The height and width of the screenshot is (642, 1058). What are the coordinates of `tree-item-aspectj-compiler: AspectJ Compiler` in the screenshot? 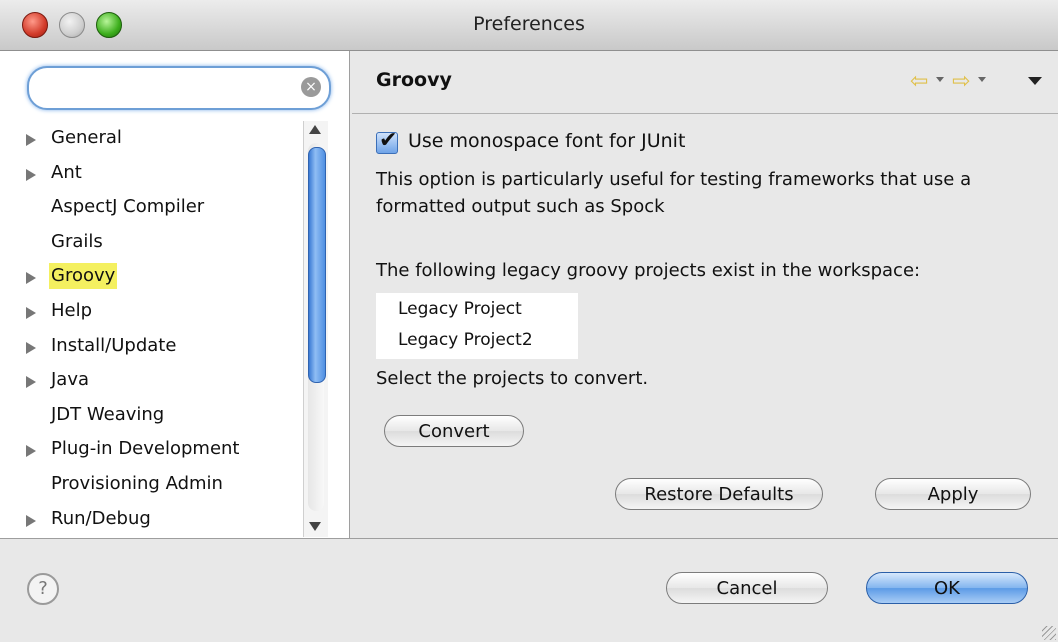 It's located at (152, 207).